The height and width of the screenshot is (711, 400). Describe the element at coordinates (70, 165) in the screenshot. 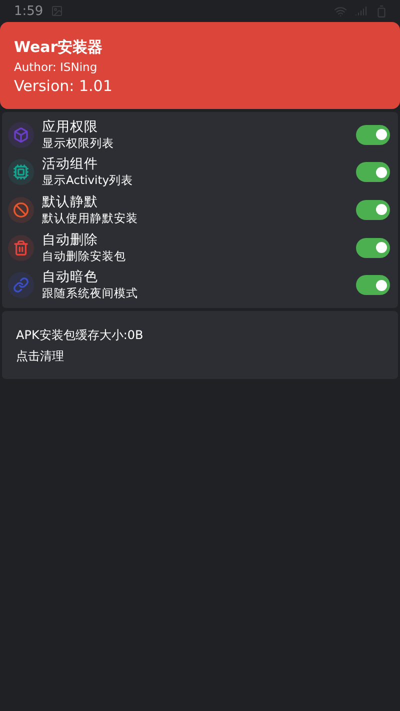

I see `setting-title: 活动组件` at that location.